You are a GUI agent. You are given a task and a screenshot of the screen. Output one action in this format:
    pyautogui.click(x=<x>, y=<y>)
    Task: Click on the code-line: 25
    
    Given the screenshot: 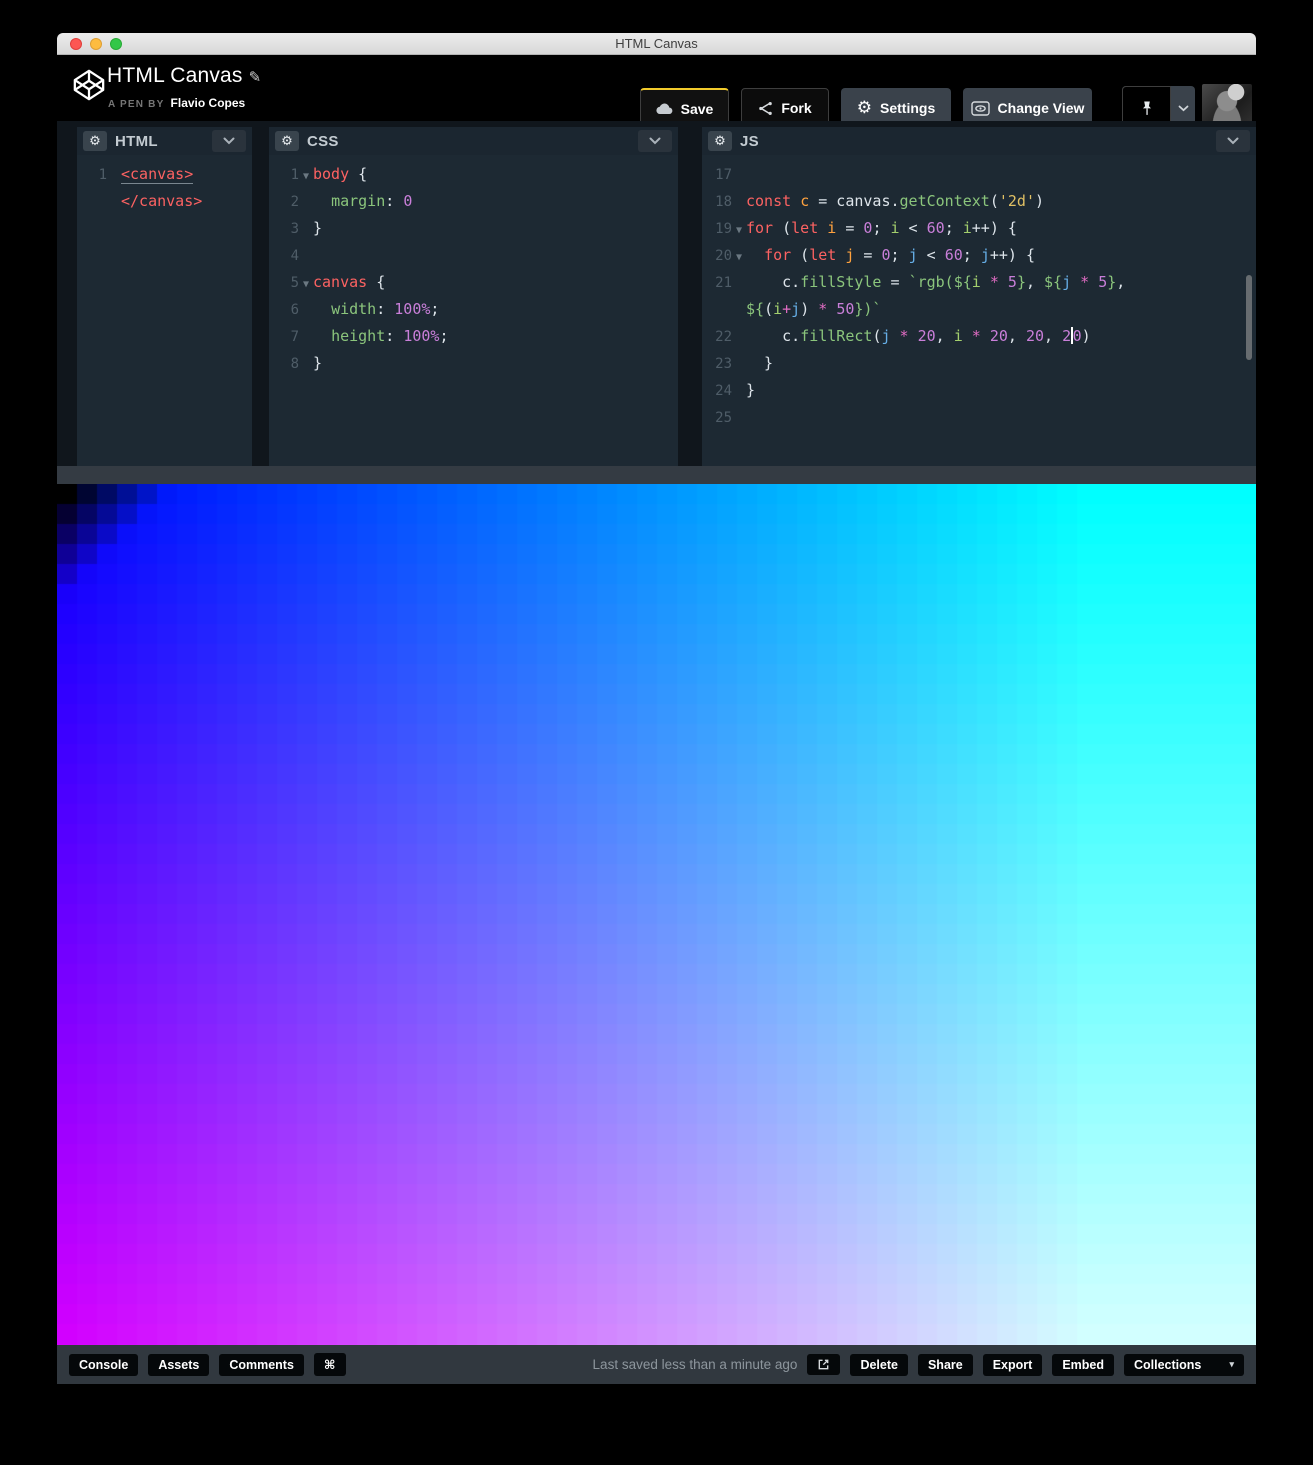 What is the action you would take?
    pyautogui.click(x=979, y=417)
    